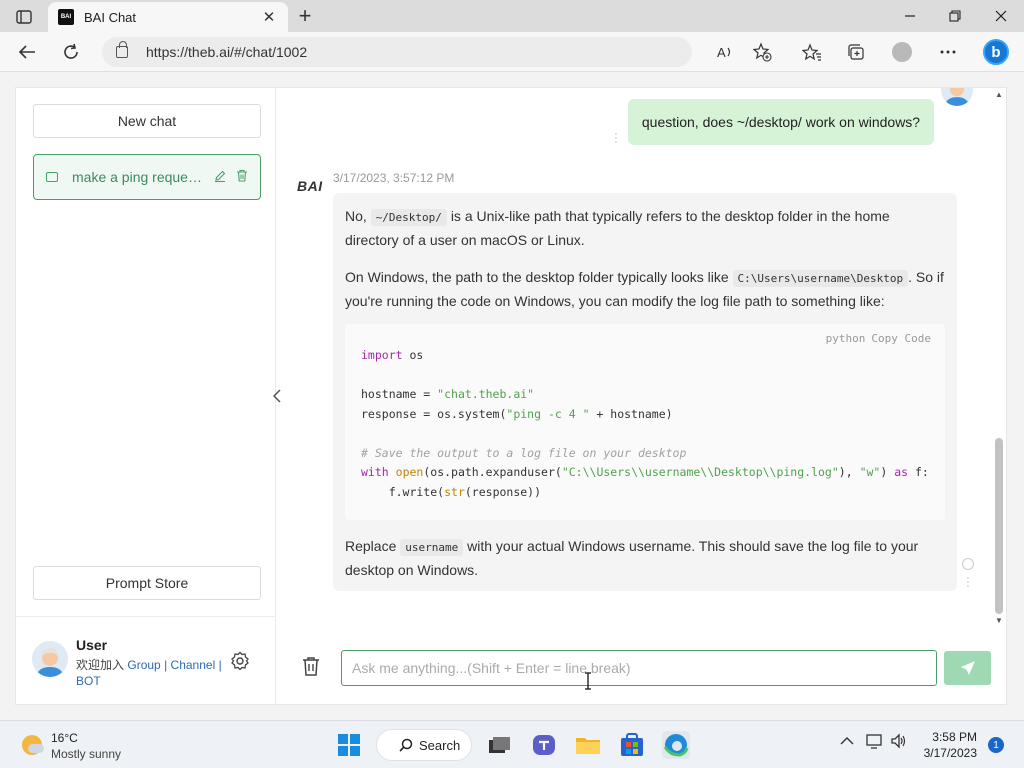  Describe the element at coordinates (947, 753) in the screenshot. I see `clock-date: 3/17/2023` at that location.